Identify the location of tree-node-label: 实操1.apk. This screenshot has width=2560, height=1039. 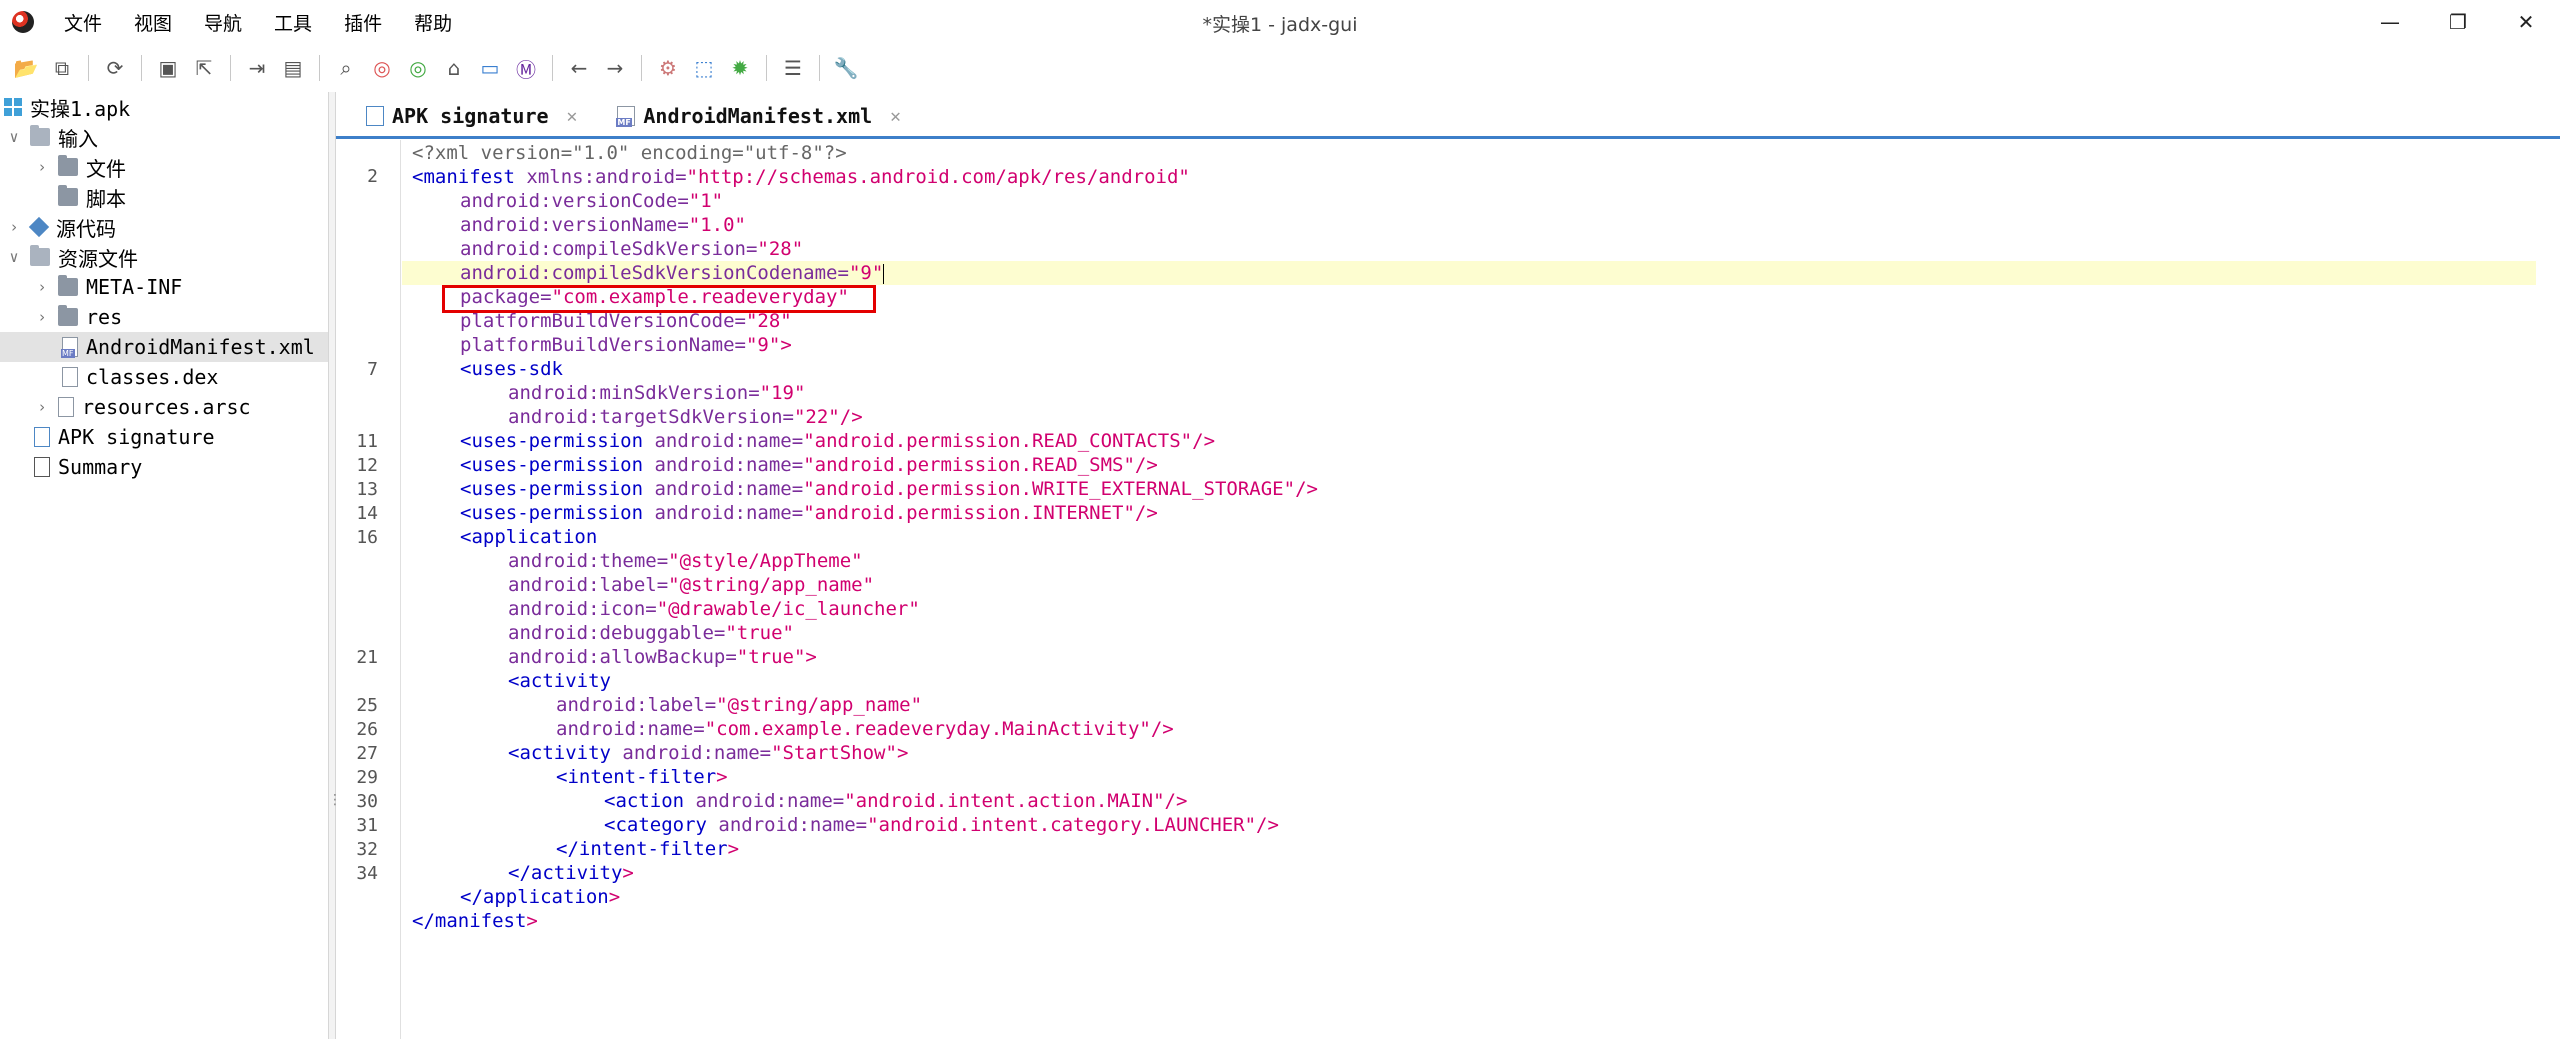
(80, 108).